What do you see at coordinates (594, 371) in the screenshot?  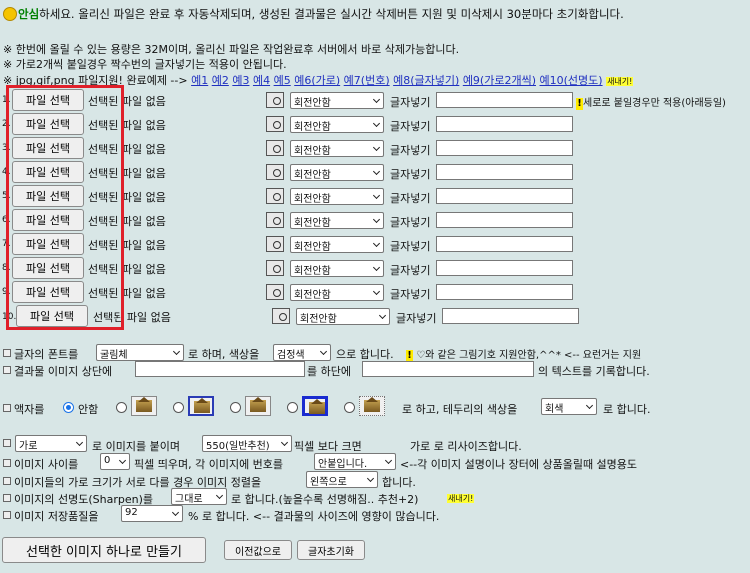 I see `caption-suffix: 의 텍스트를 기록합니다.` at bounding box center [594, 371].